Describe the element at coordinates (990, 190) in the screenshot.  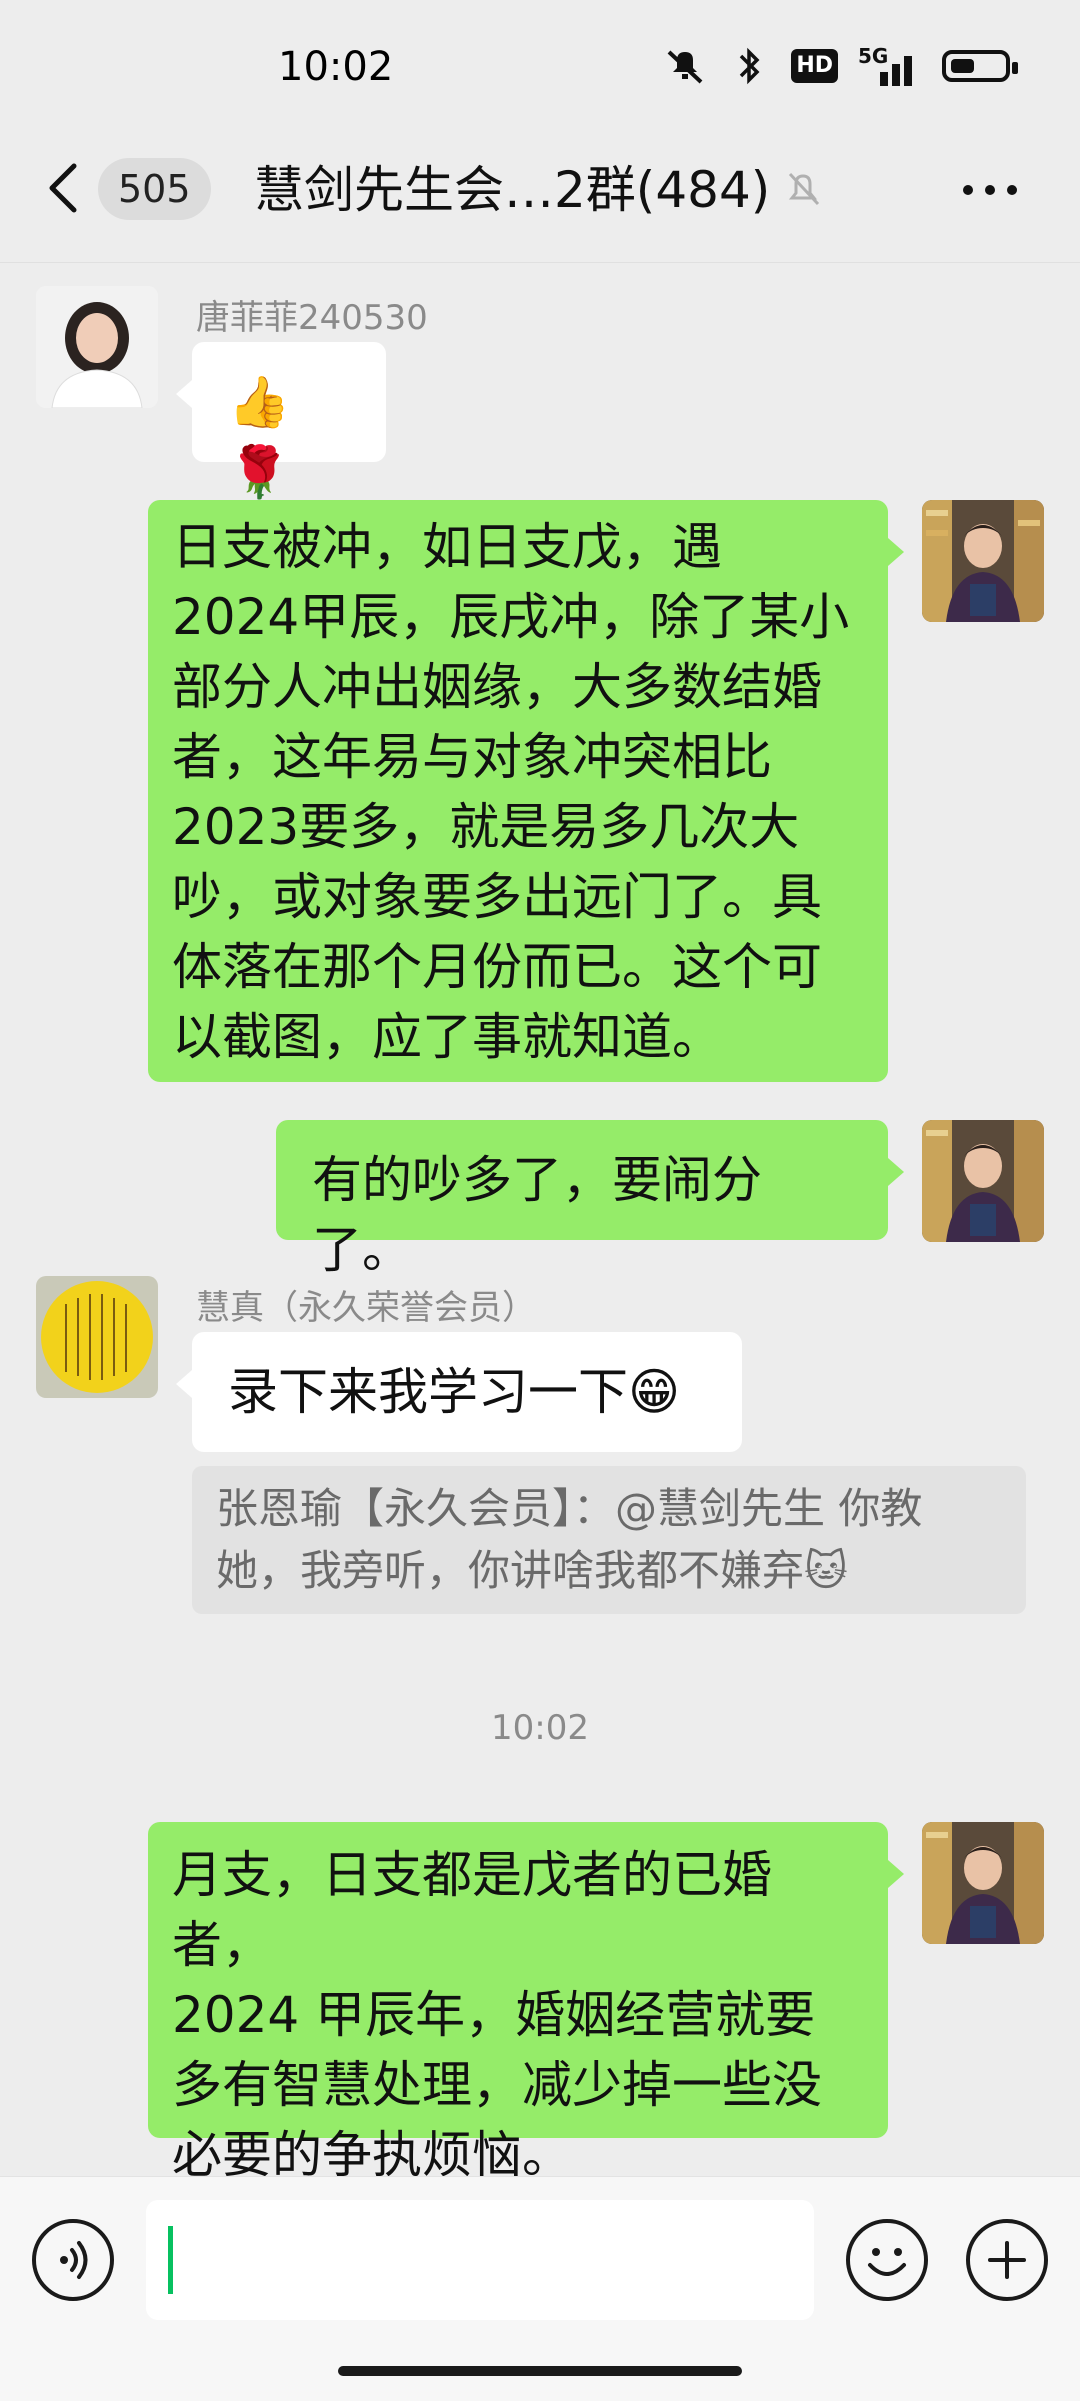
I see `more-dots-icon` at that location.